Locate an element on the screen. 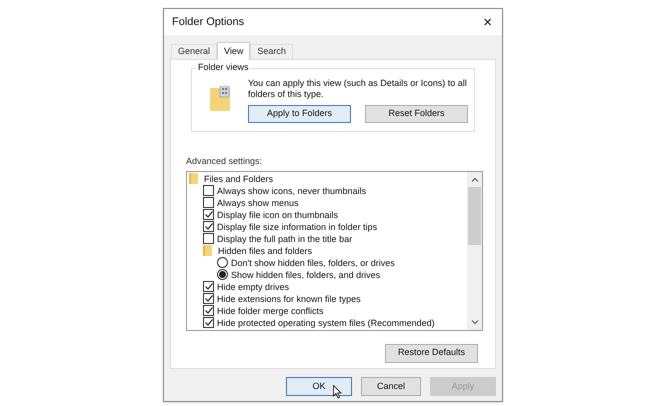 The width and height of the screenshot is (671, 406). tab: Search is located at coordinates (271, 51).